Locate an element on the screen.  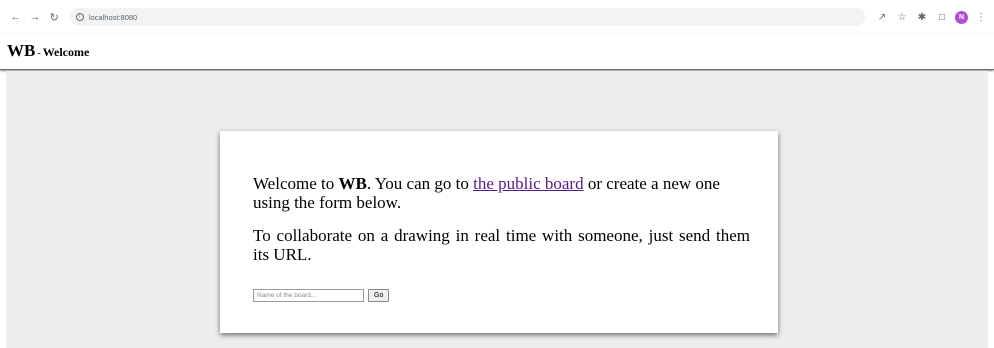
forward-arrow-icon: → is located at coordinates (34, 17).